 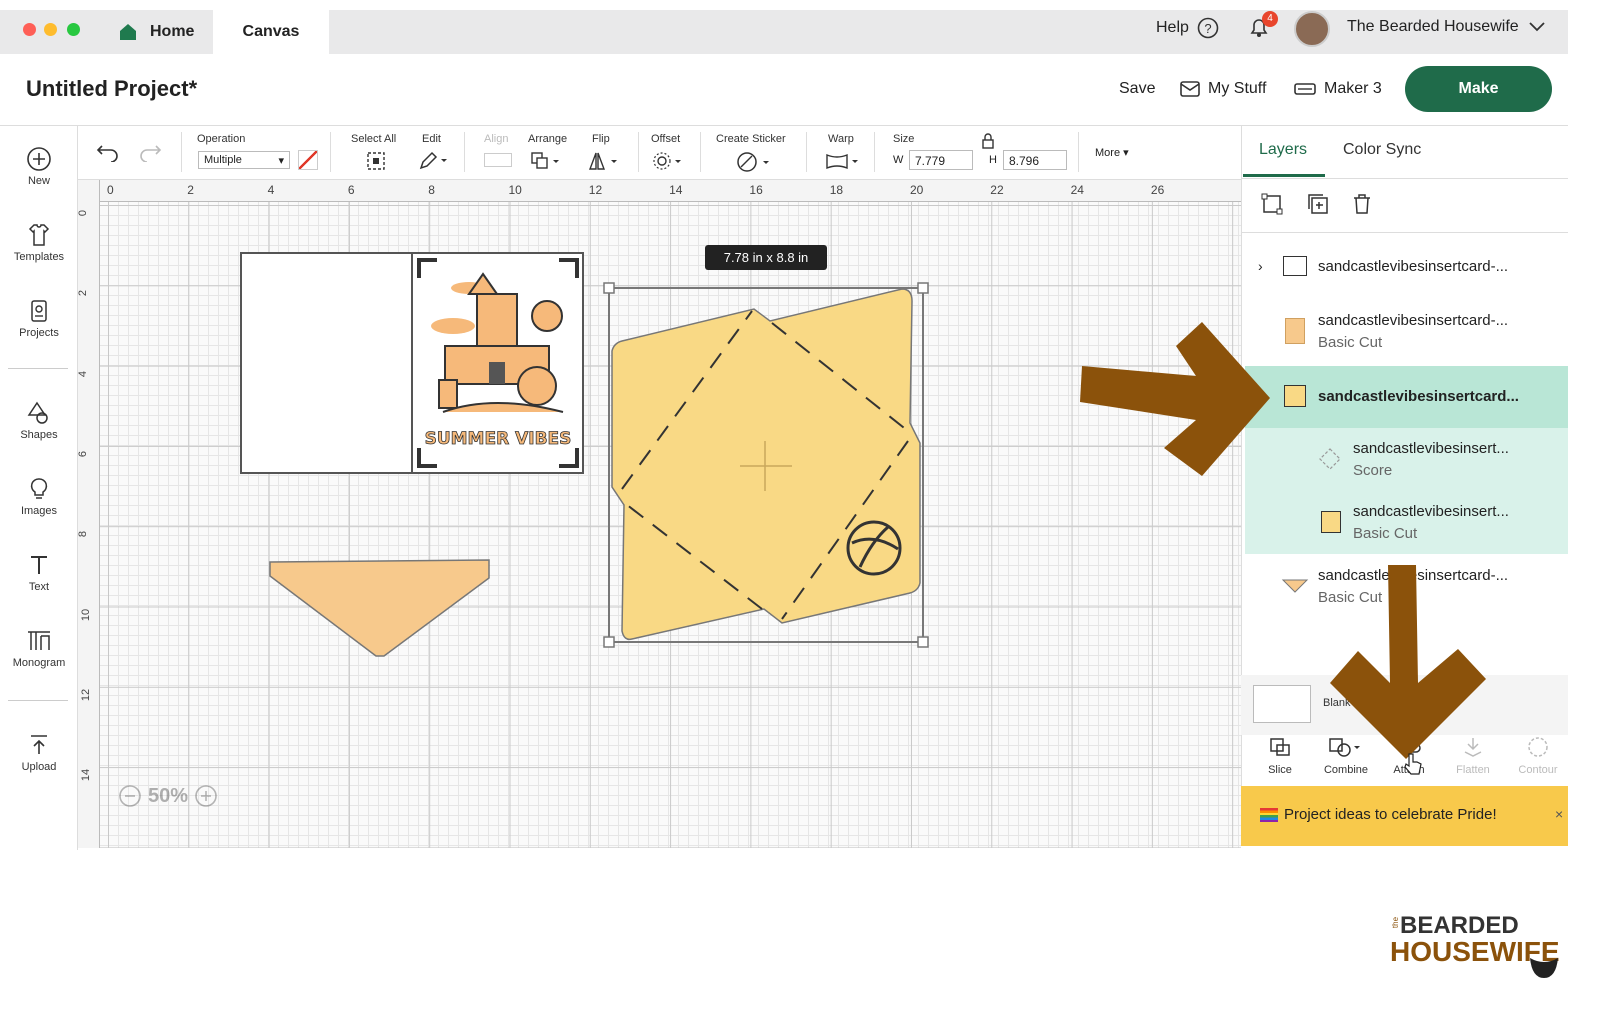 What do you see at coordinates (498, 439) in the screenshot?
I see `card-headline: SUMMER VIBES` at bounding box center [498, 439].